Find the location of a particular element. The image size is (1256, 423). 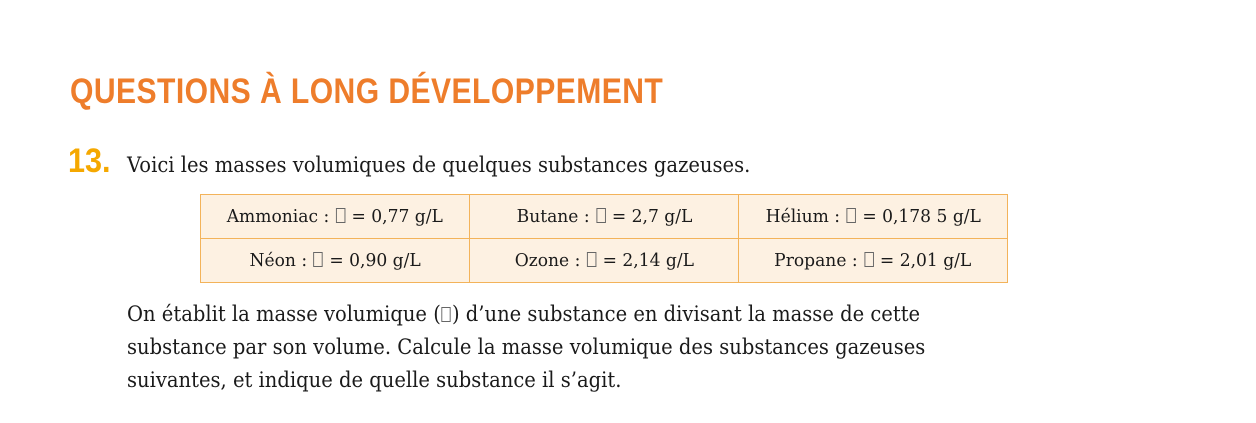

substance-value: 2,14 g/L is located at coordinates (658, 260).